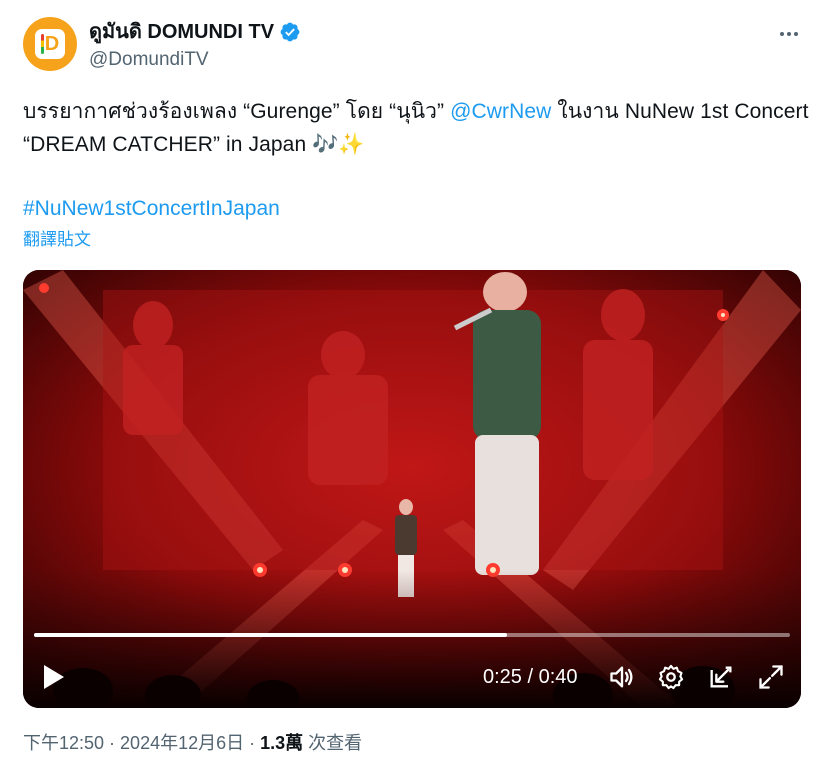 The image size is (828, 779). What do you see at coordinates (558, 677) in the screenshot?
I see `duration: 0:40` at bounding box center [558, 677].